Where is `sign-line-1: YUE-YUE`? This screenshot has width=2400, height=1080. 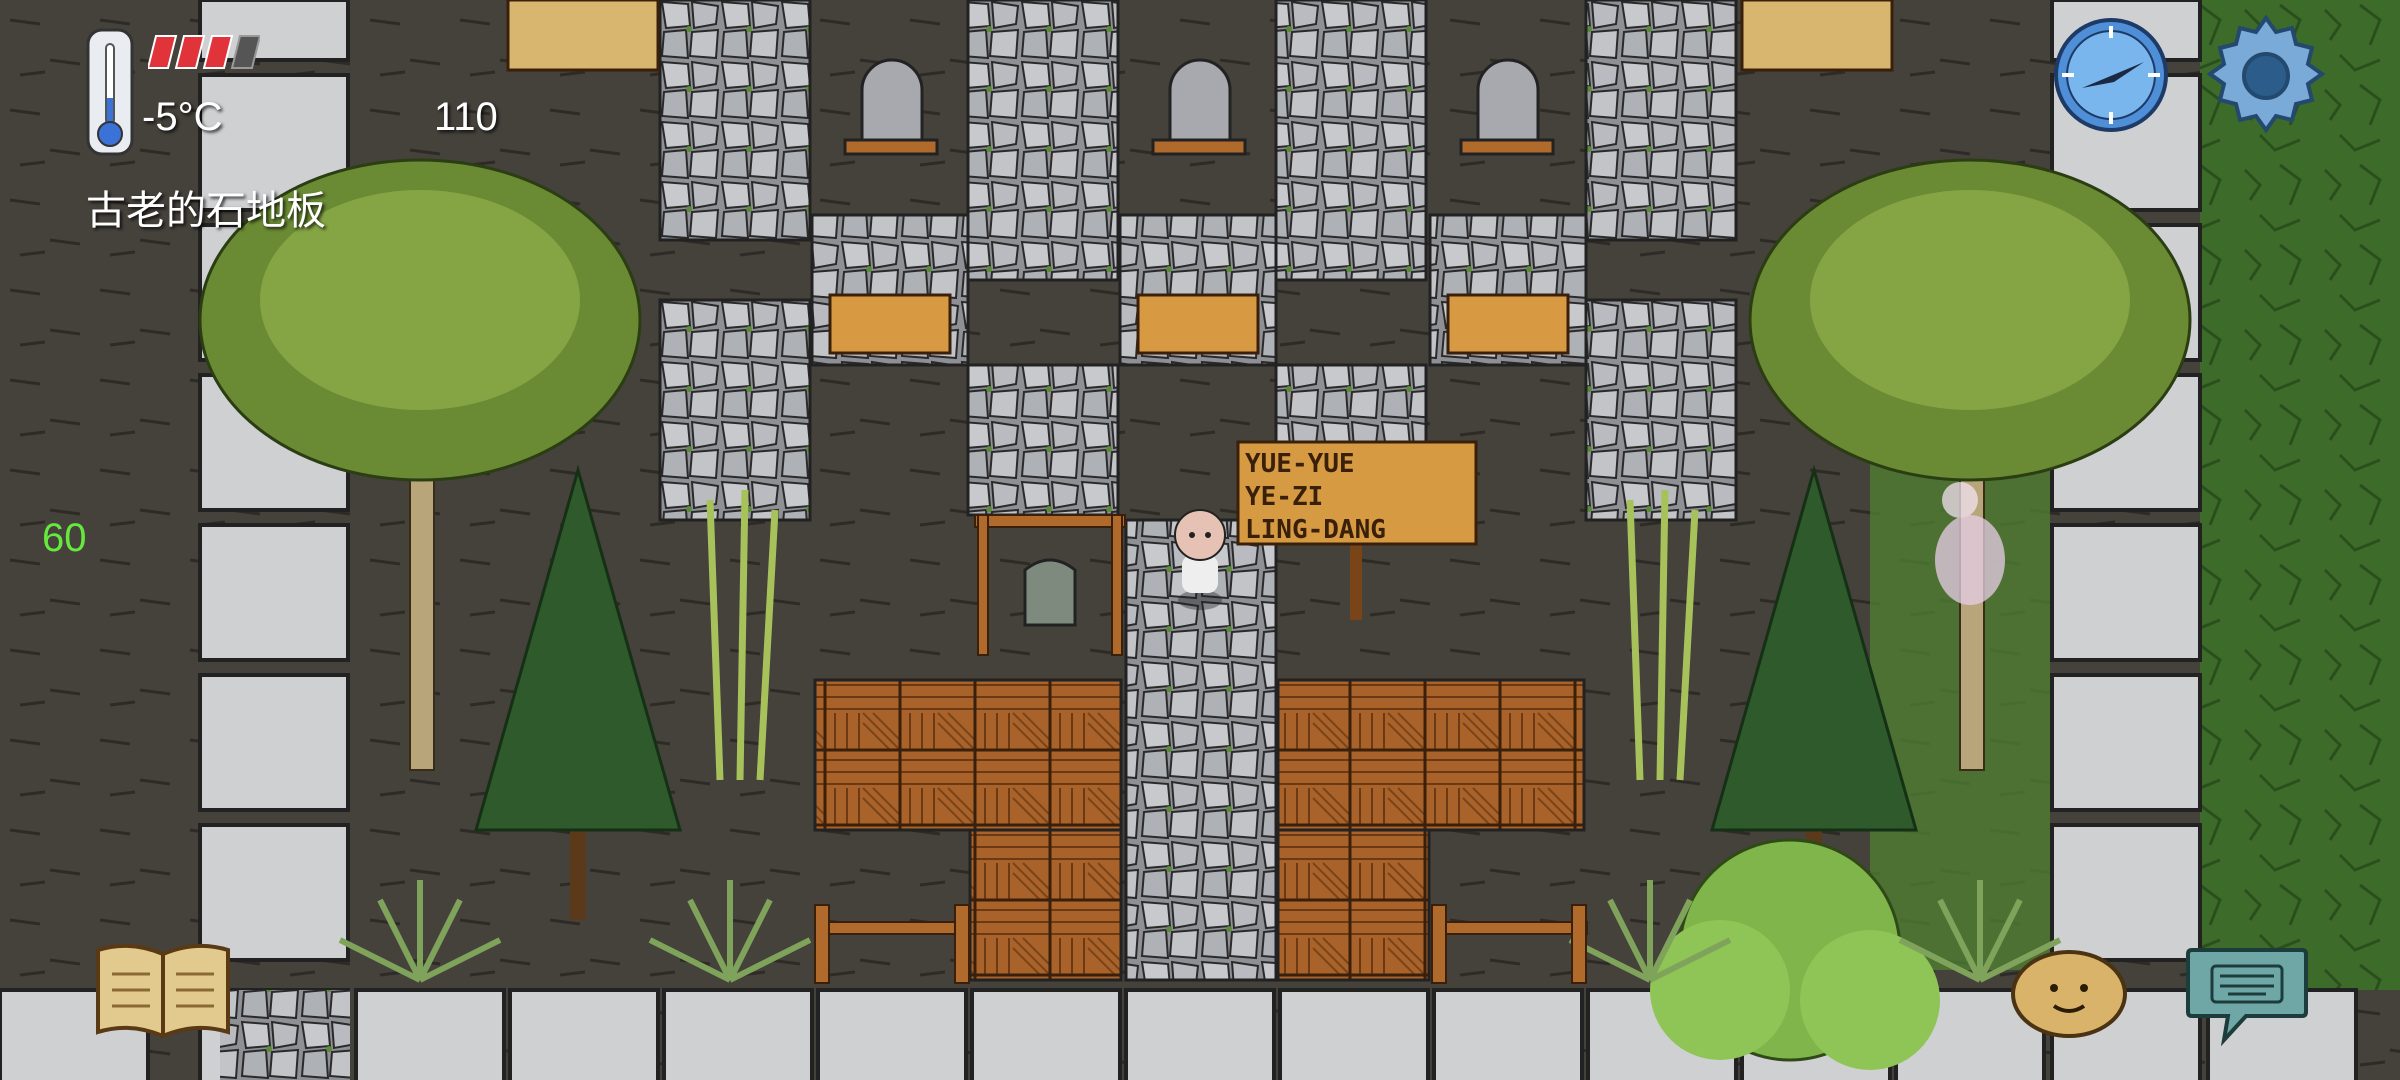
sign-line-1: YUE-YUE is located at coordinates (1300, 464).